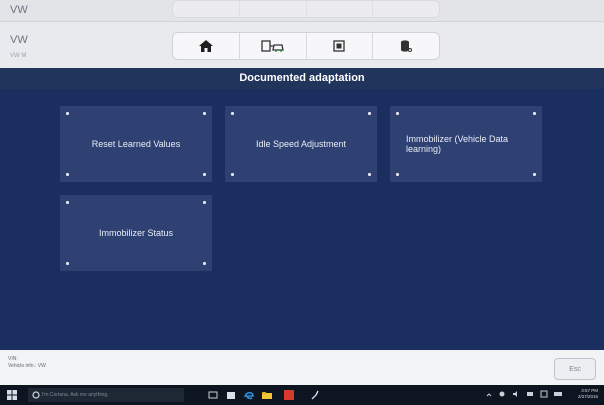 This screenshot has width=604, height=405. What do you see at coordinates (340, 9) in the screenshot?
I see `grid-icon-ghost` at bounding box center [340, 9].